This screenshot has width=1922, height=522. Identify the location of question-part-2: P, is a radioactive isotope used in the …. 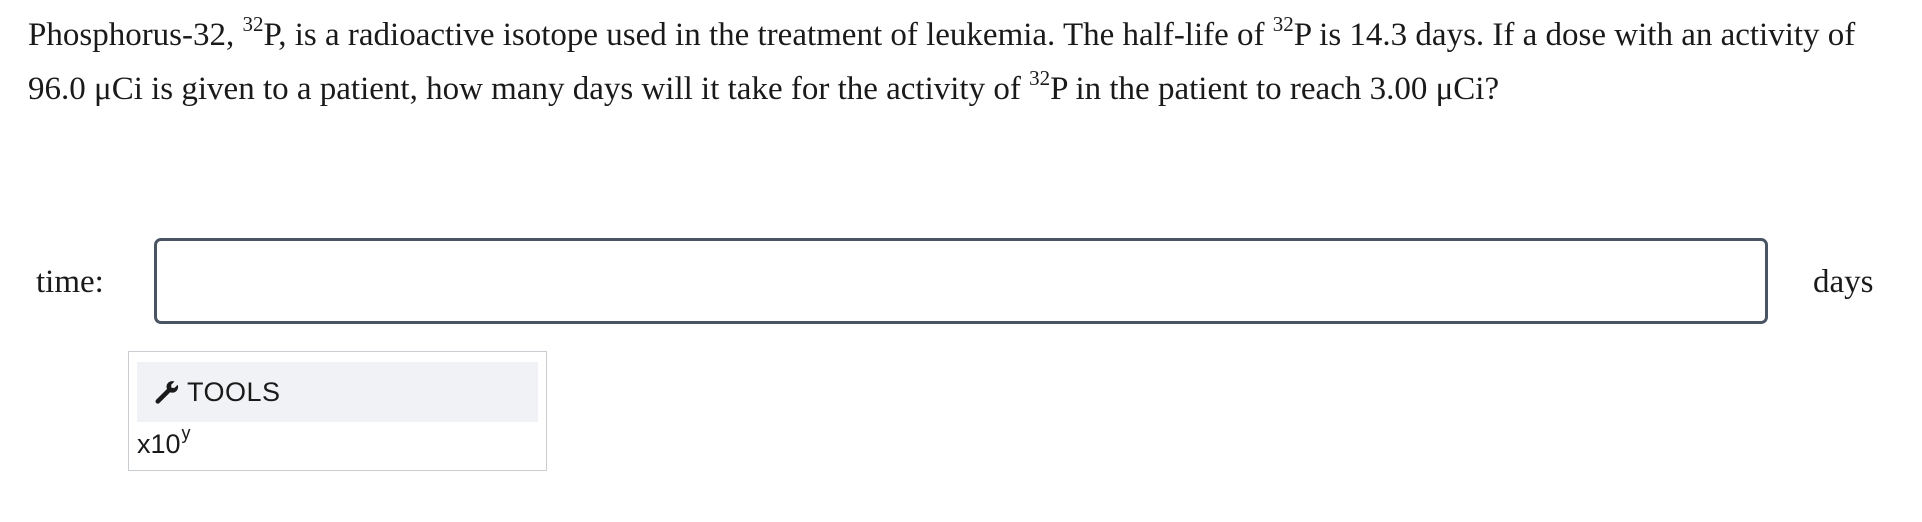
(768, 35).